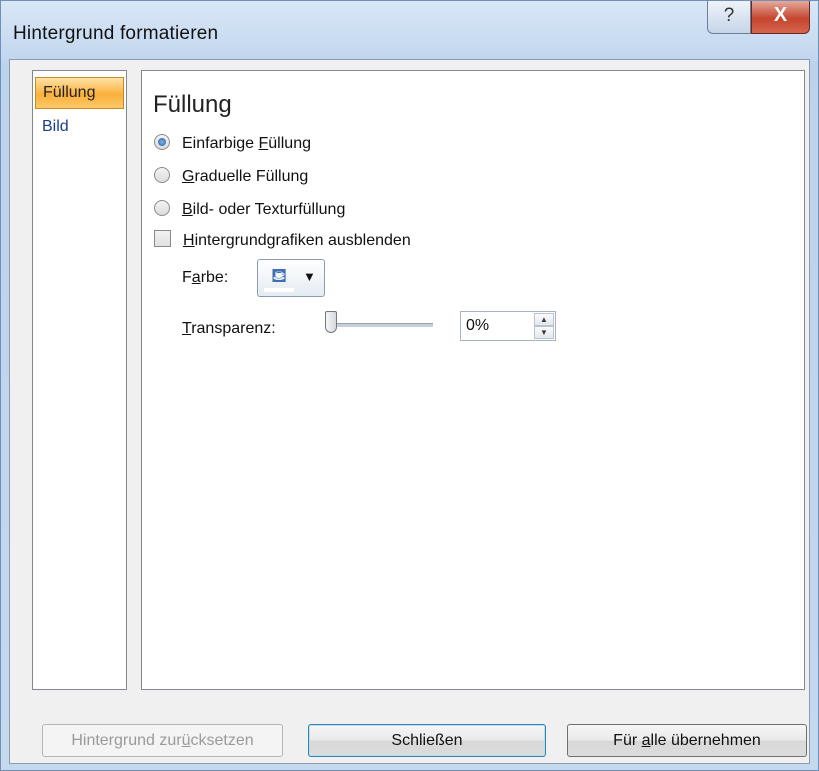 The width and height of the screenshot is (819, 771). What do you see at coordinates (229, 328) in the screenshot?
I see `transparency-label: Transparenz:` at bounding box center [229, 328].